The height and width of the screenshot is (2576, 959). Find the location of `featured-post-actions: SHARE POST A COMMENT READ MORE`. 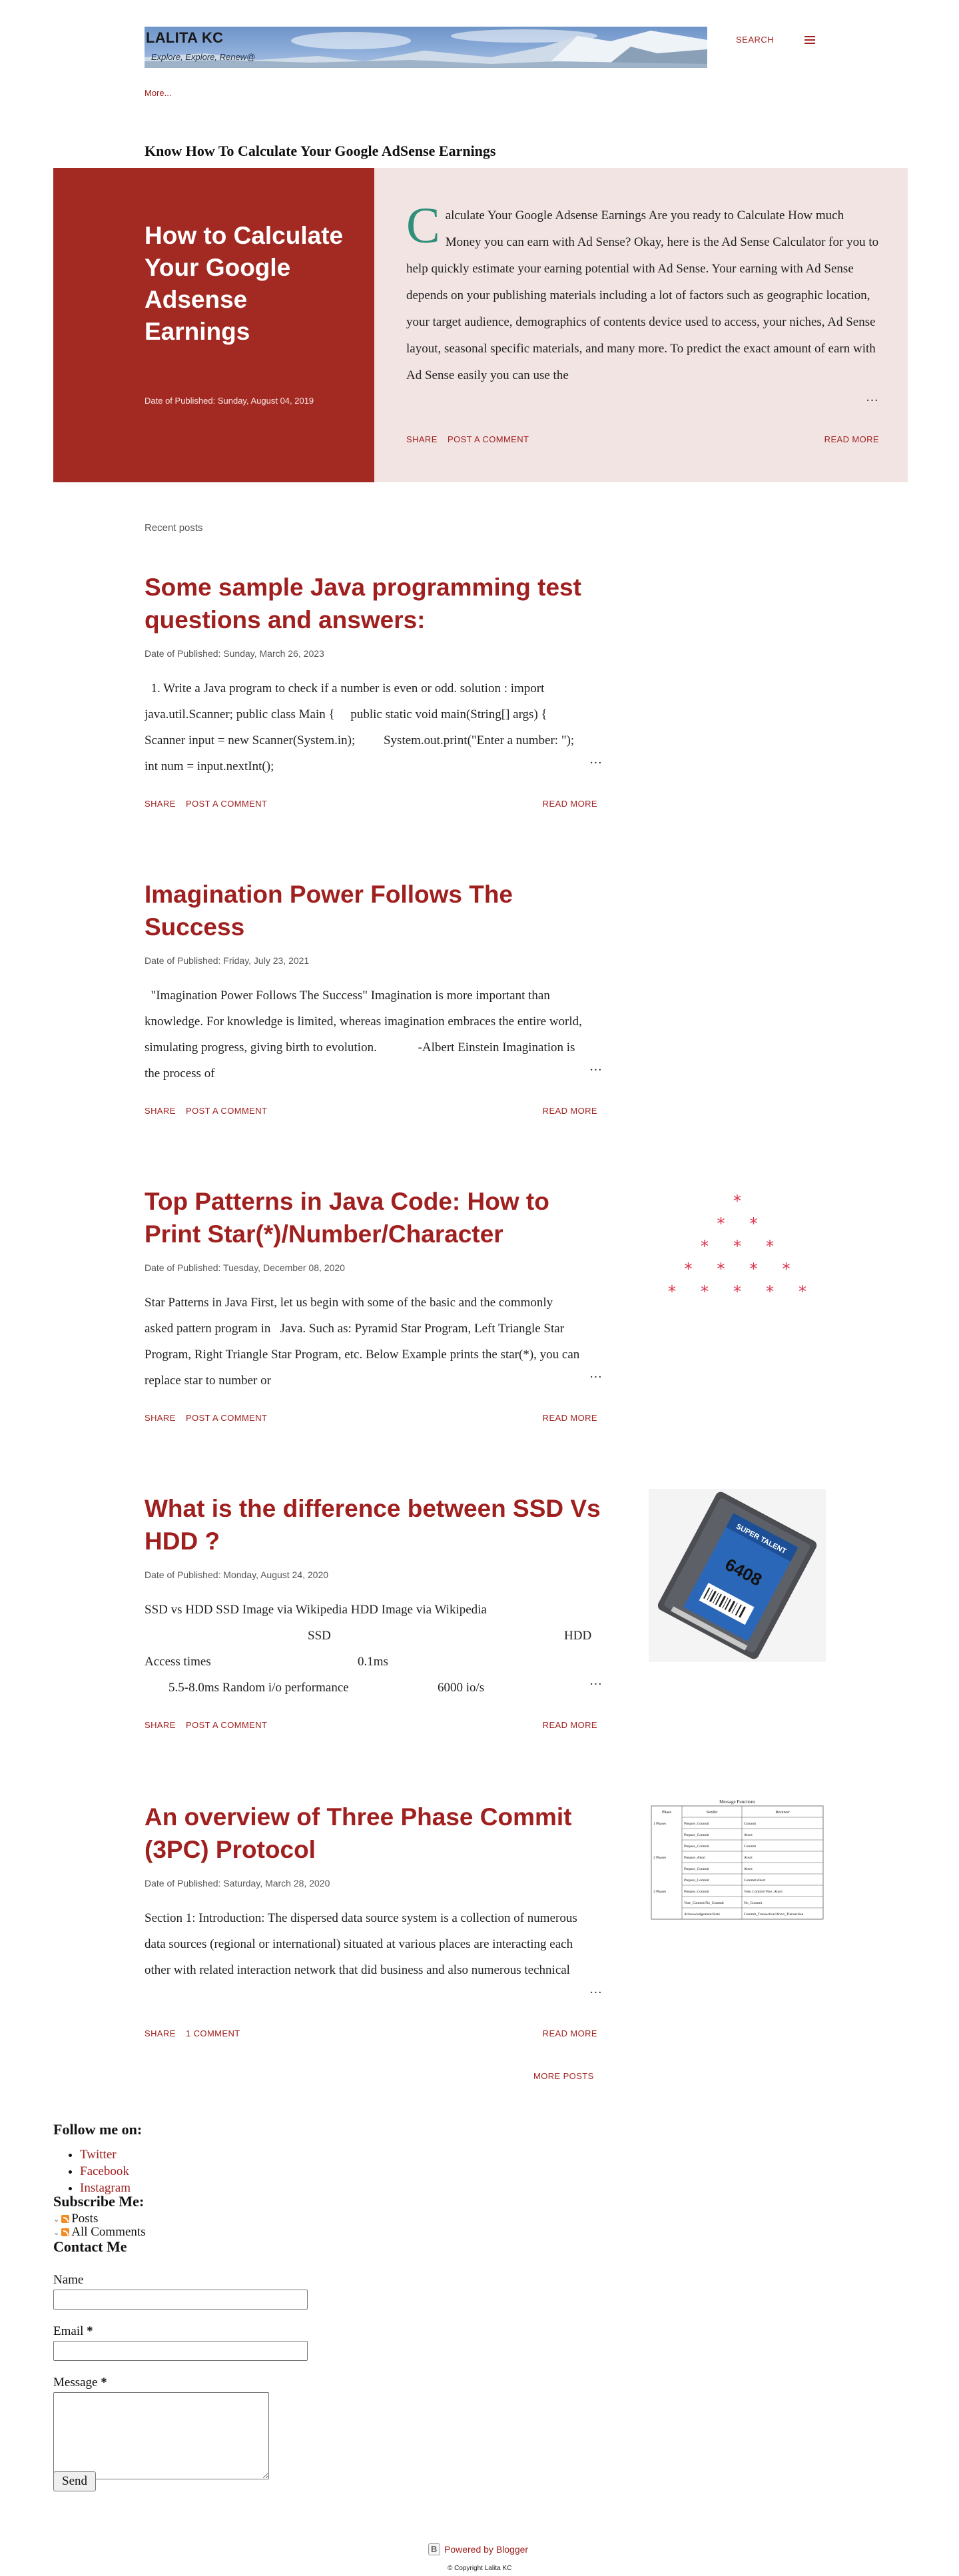

featured-post-actions: SHARE POST A COMMENT READ MORE is located at coordinates (642, 441).